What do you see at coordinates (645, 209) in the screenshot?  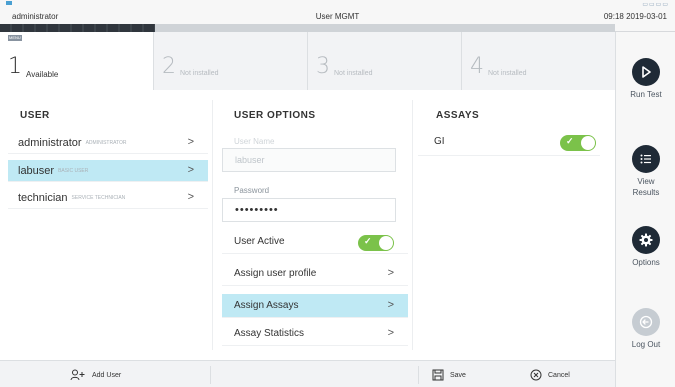 I see `right-sidebar: Run Test View Results Options Log Out` at bounding box center [645, 209].